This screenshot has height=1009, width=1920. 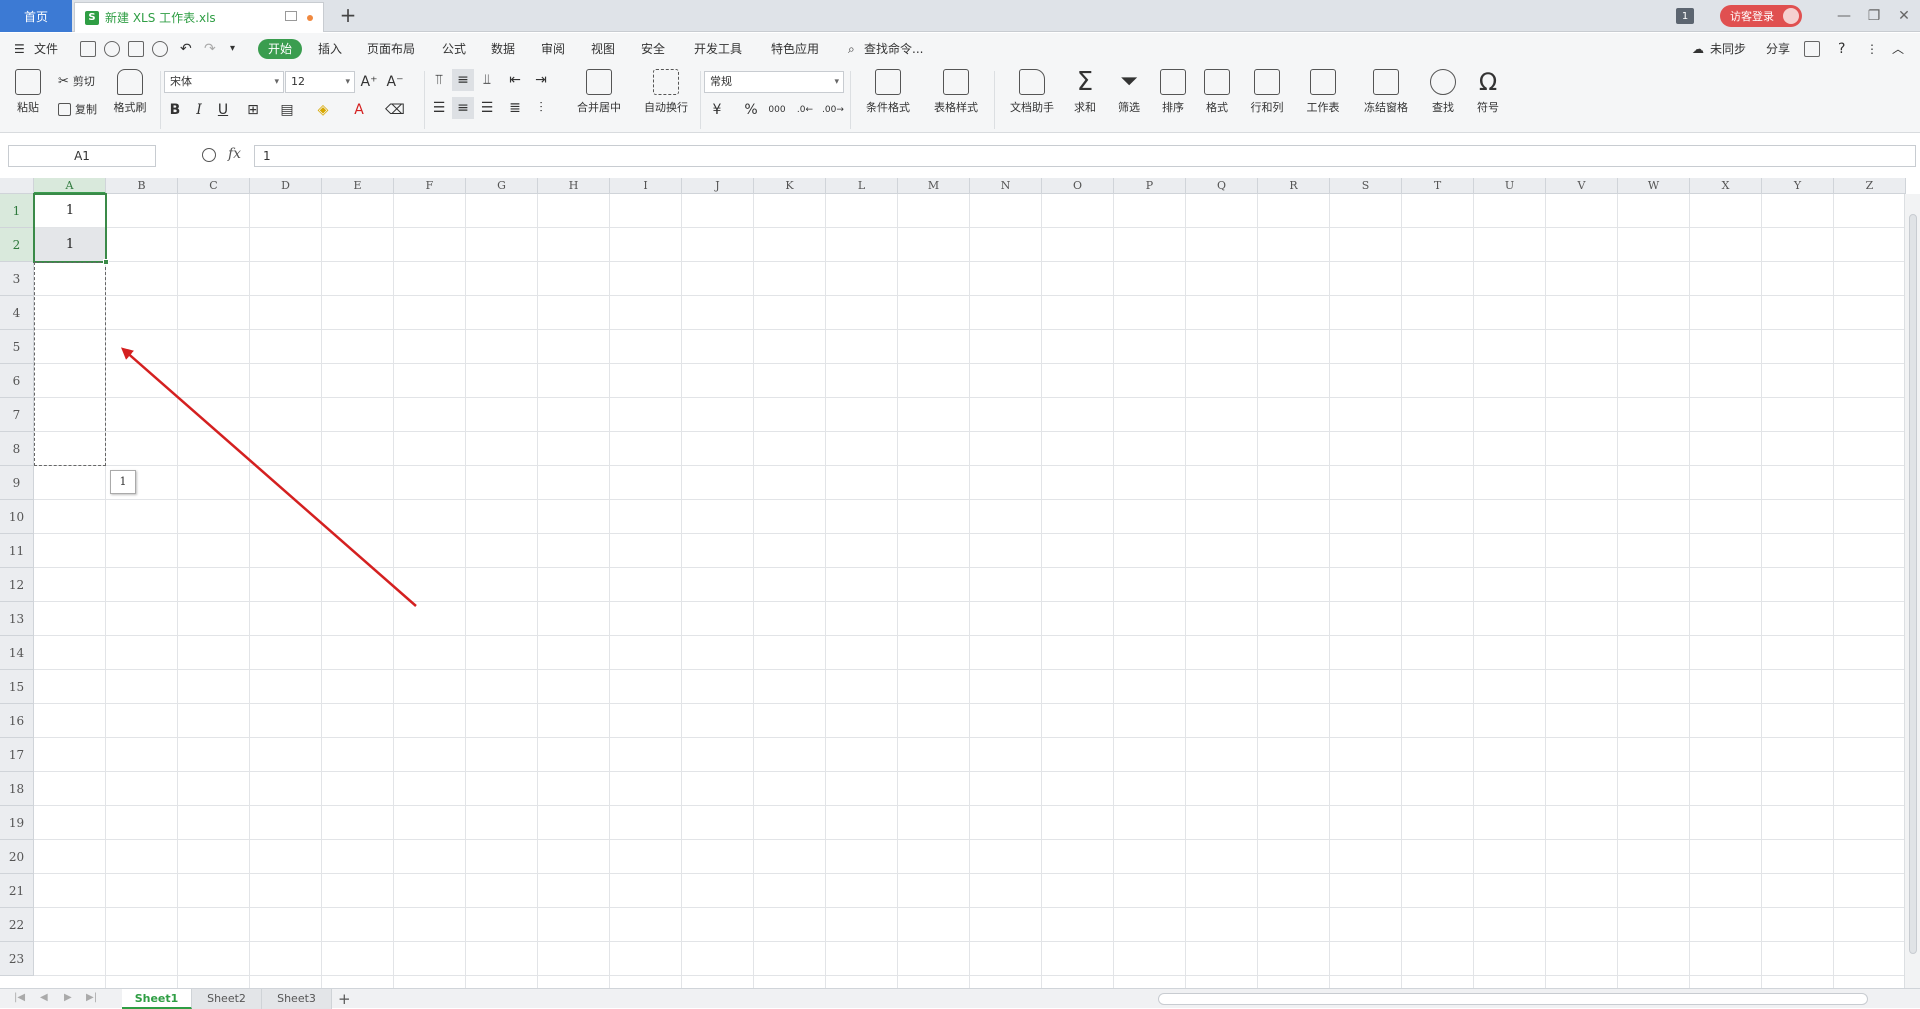 I want to click on paste-button: 粘贴, so click(x=28, y=92).